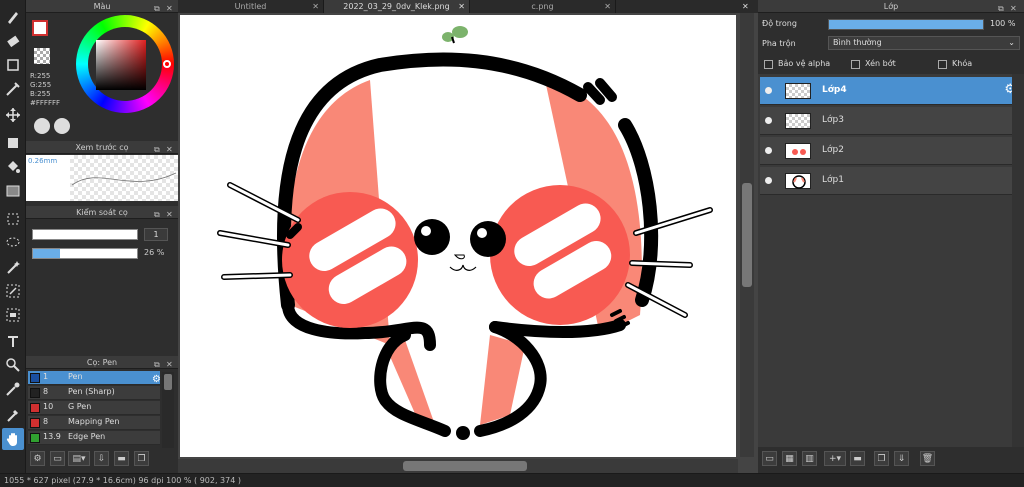 The height and width of the screenshot is (487, 1024). What do you see at coordinates (42, 126) in the screenshot?
I see `palette-icon` at bounding box center [42, 126].